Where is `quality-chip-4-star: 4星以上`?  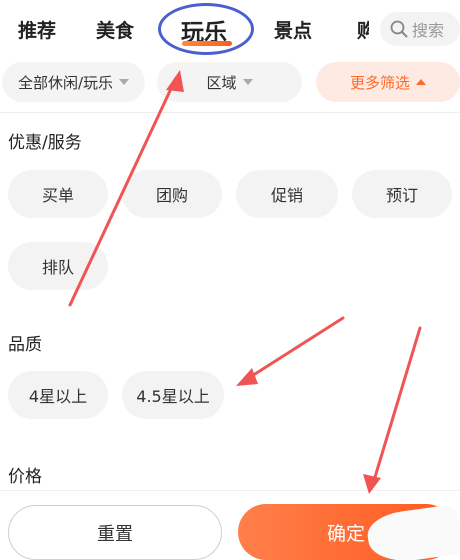 quality-chip-4-star: 4星以上 is located at coordinates (58, 395).